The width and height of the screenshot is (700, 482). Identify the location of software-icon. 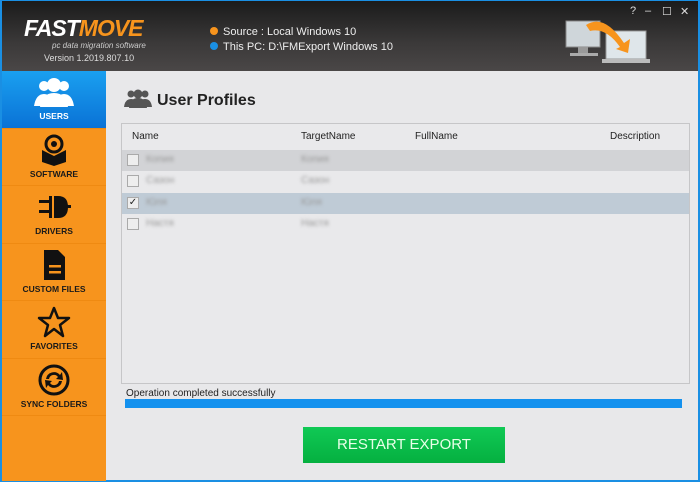
(54, 150).